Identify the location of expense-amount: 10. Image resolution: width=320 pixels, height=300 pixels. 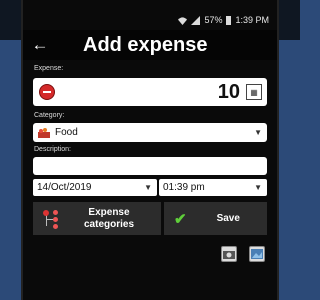
(228, 91).